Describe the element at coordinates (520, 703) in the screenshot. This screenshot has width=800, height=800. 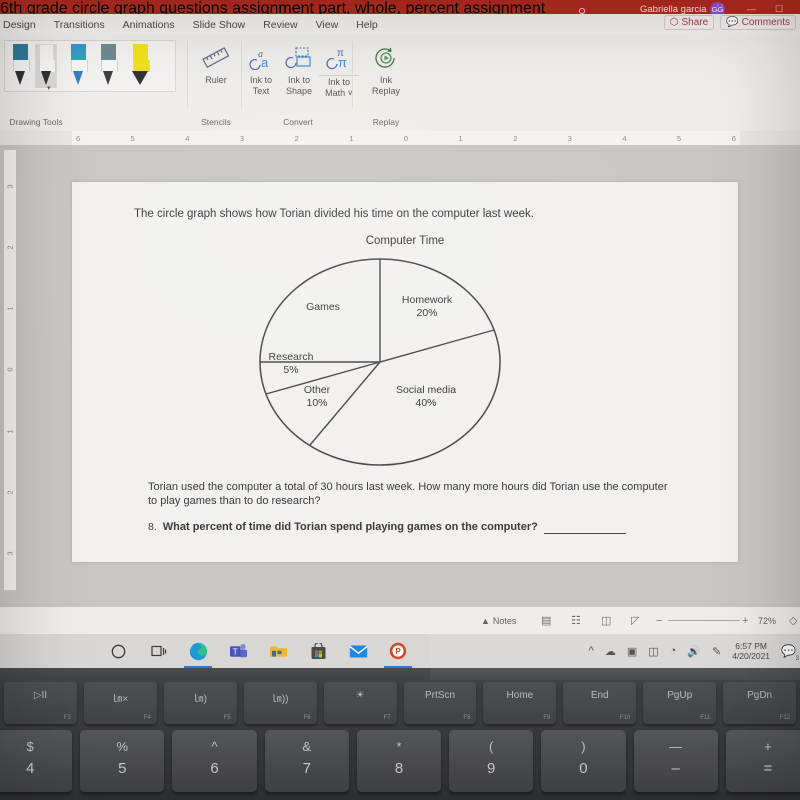
I see `key-f9-home: Home F9` at that location.